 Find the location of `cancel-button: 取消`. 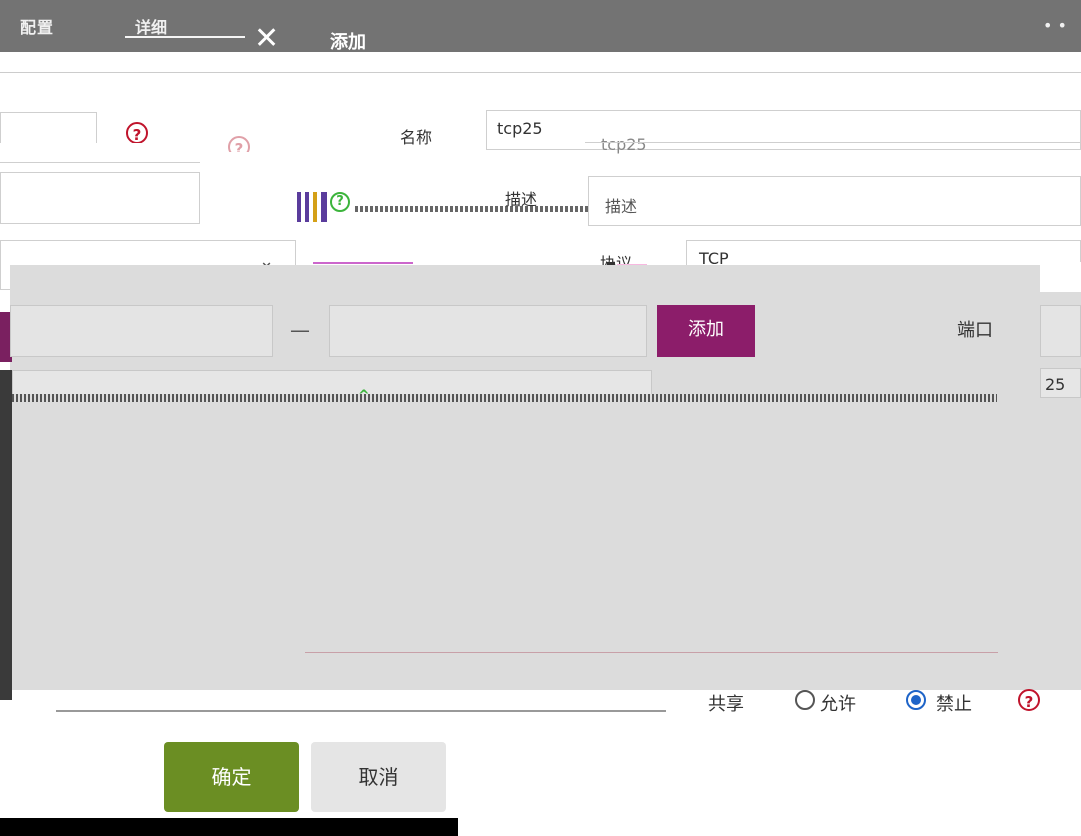

cancel-button: 取消 is located at coordinates (378, 777).